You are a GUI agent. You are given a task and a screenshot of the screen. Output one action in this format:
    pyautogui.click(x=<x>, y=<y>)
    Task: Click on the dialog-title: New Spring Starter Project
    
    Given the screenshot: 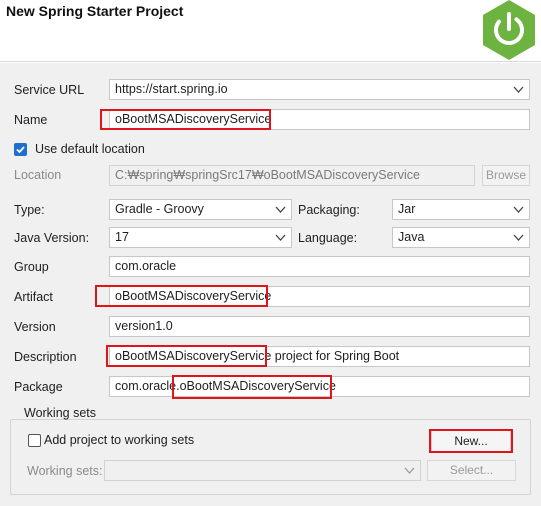 What is the action you would take?
    pyautogui.click(x=95, y=11)
    